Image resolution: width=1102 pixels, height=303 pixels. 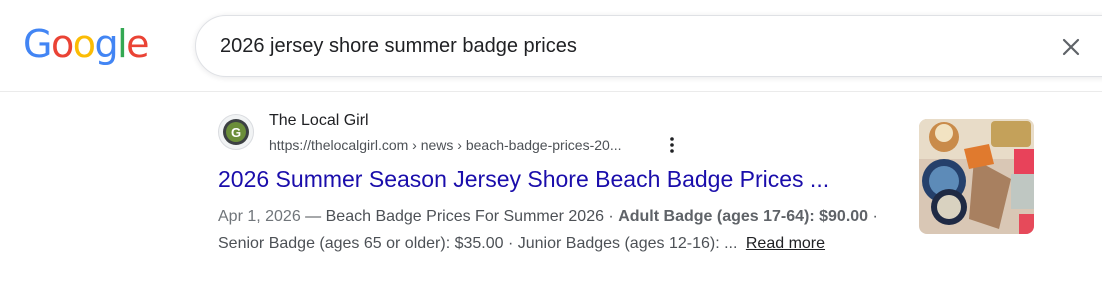 What do you see at coordinates (472, 216) in the screenshot?
I see `snippet-text: Beach Badge Prices For Summer 2026 ·` at bounding box center [472, 216].